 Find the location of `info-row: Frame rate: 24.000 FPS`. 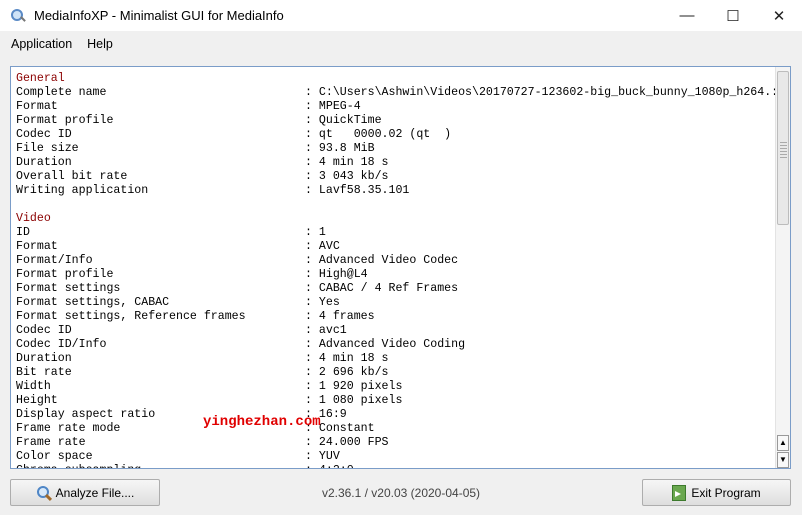

info-row: Frame rate: 24.000 FPS is located at coordinates (397, 443).